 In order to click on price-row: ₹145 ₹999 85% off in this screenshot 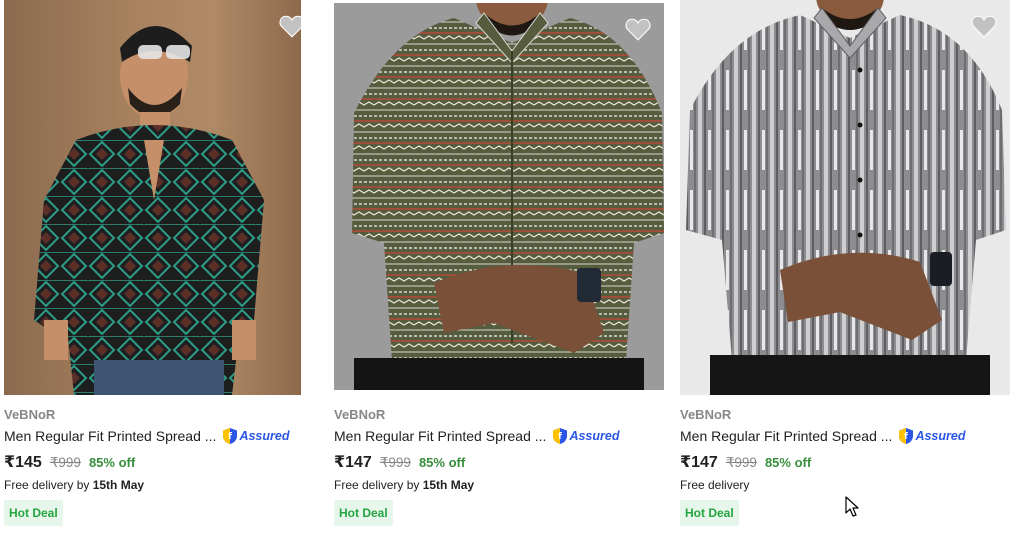, I will do `click(69, 462)`.